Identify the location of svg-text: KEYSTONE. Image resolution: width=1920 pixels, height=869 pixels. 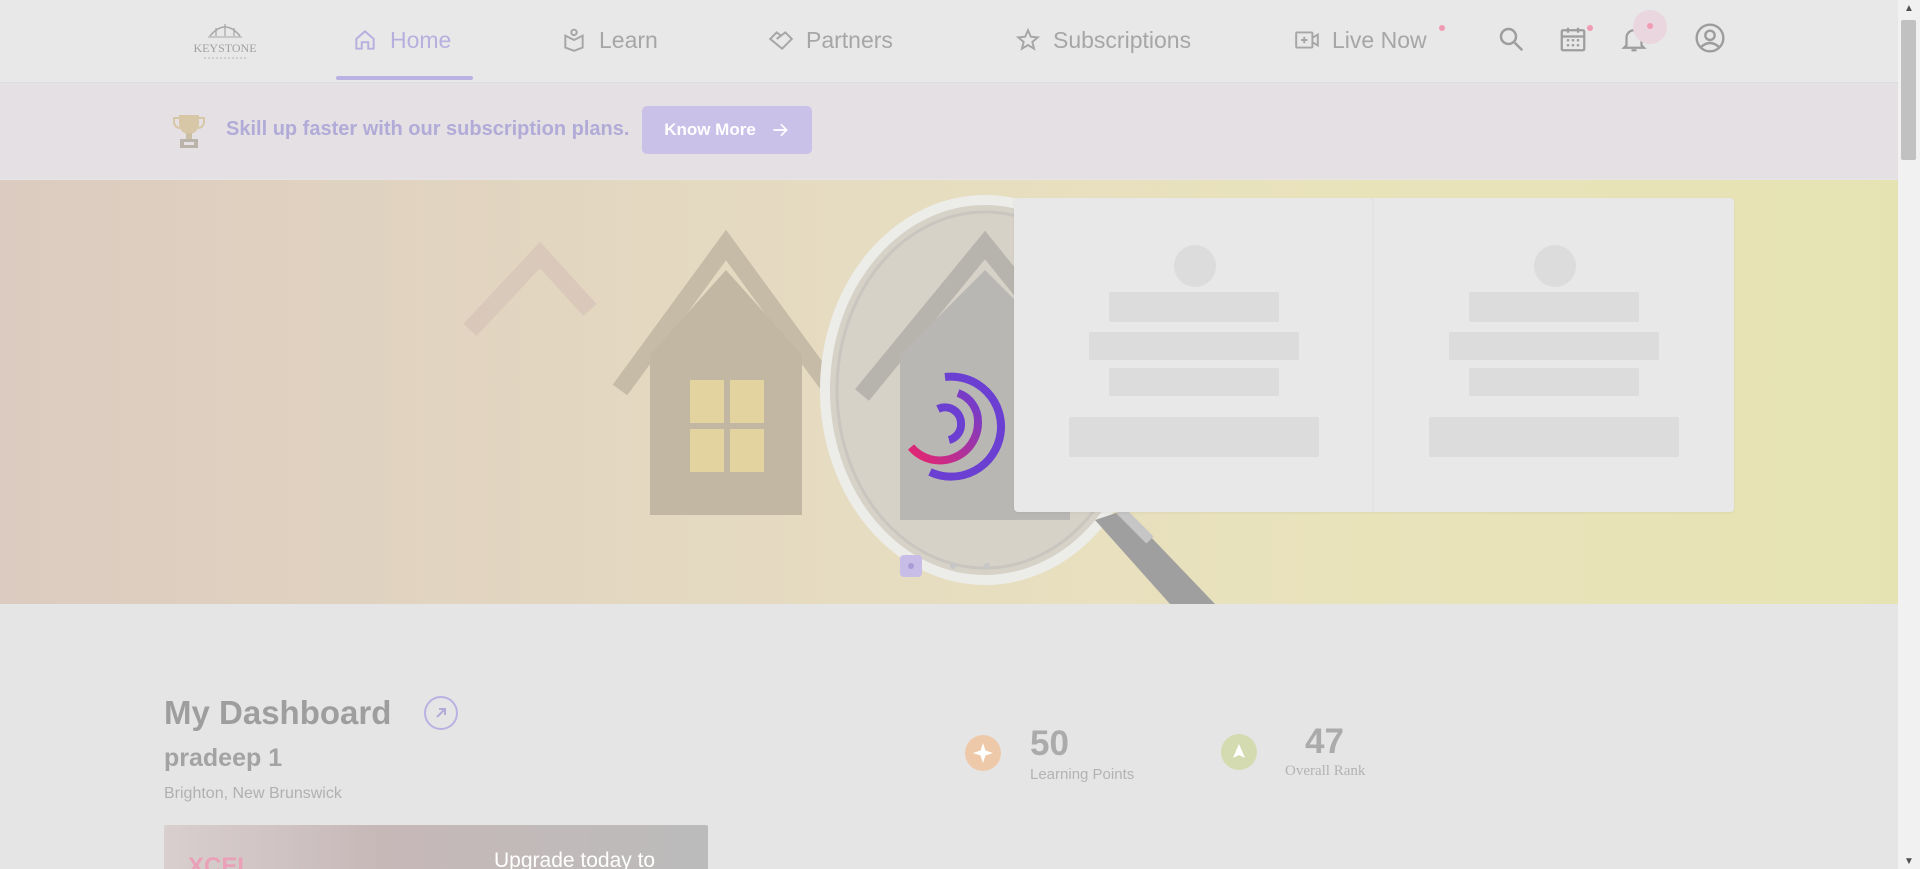
(224, 48).